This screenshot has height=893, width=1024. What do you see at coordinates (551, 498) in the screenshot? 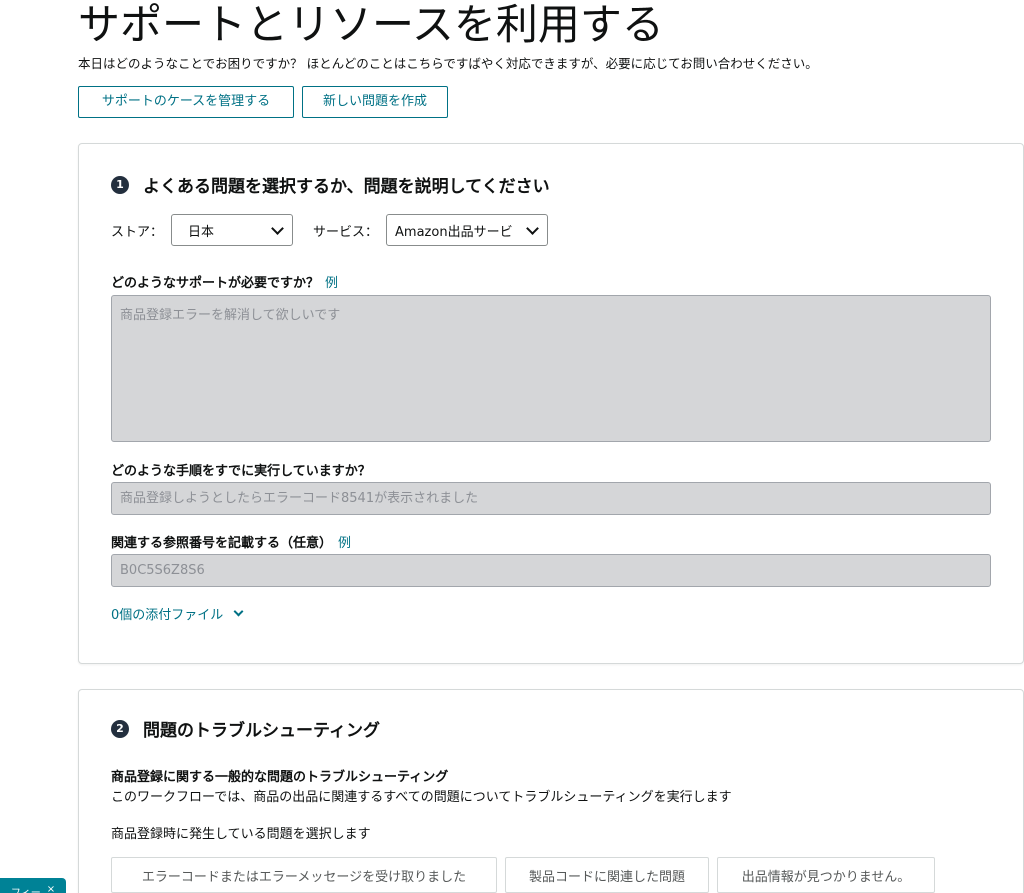
I see `steps-taken-input` at bounding box center [551, 498].